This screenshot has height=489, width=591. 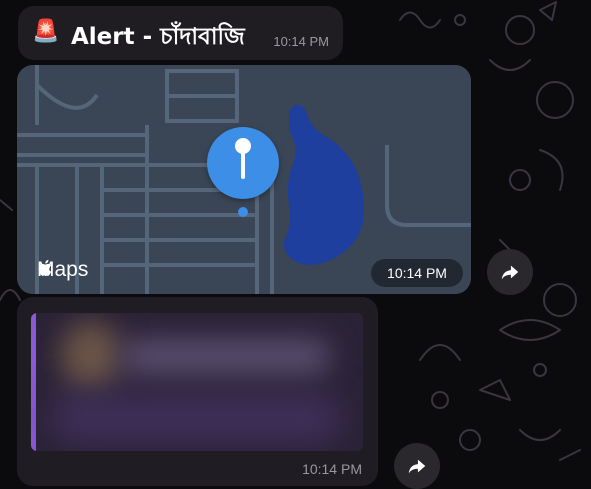 I want to click on alert-message-text: Alert - চাঁদাবাজি, so click(x=158, y=37).